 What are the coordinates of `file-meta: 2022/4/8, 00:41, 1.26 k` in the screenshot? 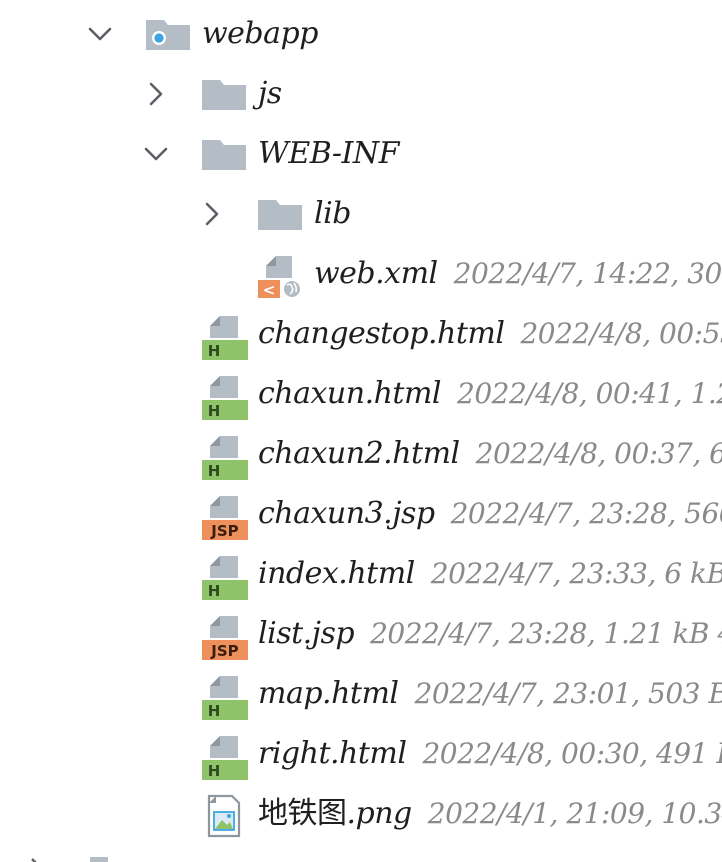 It's located at (589, 393).